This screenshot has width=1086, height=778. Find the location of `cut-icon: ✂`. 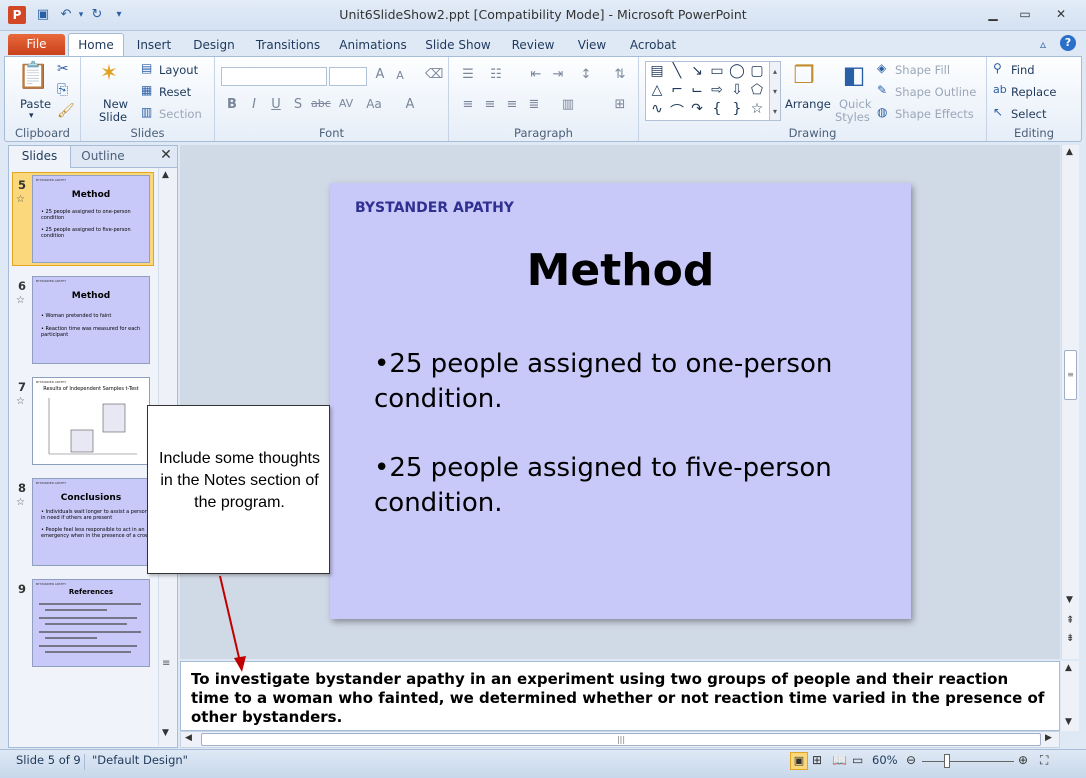

cut-icon: ✂ is located at coordinates (63, 69).